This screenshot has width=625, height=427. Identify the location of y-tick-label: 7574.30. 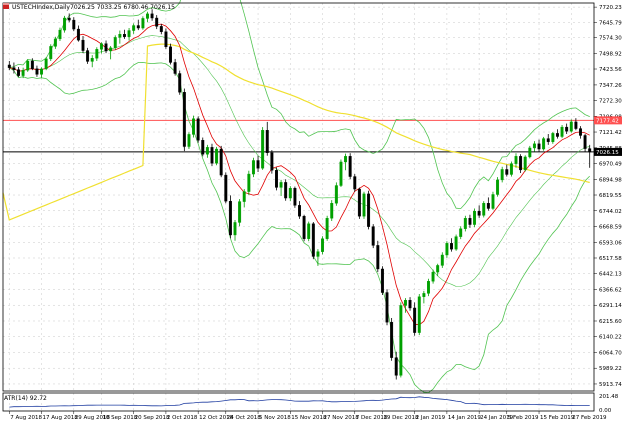
(610, 39).